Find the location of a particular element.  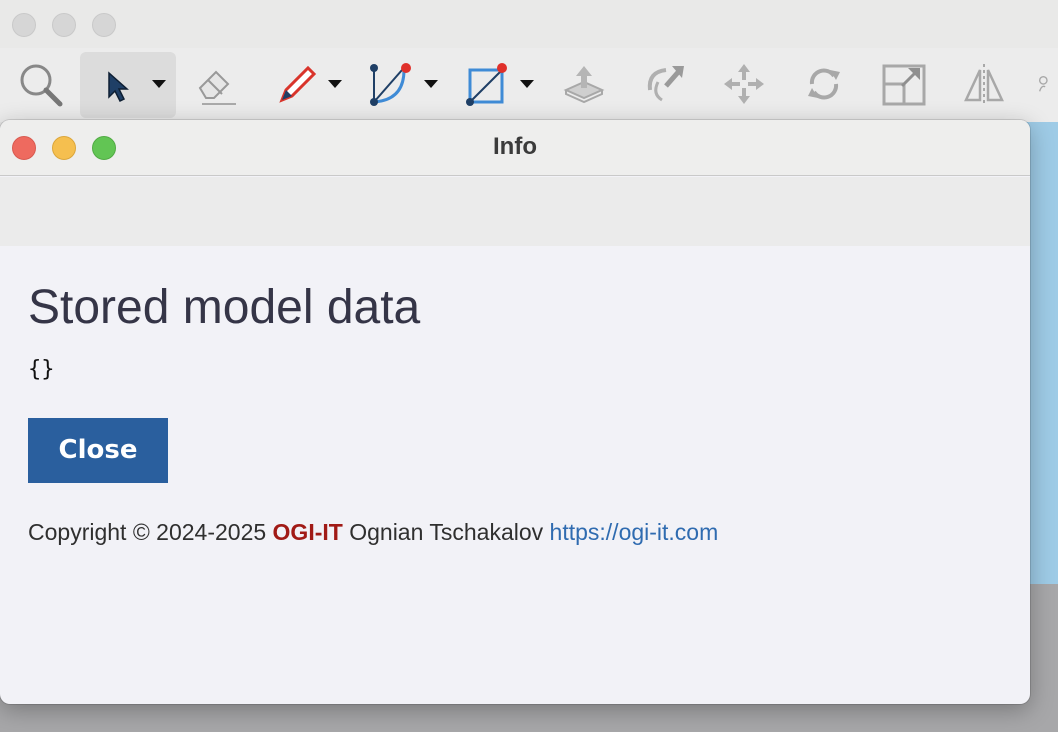

dialog-toolbar-area is located at coordinates (515, 211).